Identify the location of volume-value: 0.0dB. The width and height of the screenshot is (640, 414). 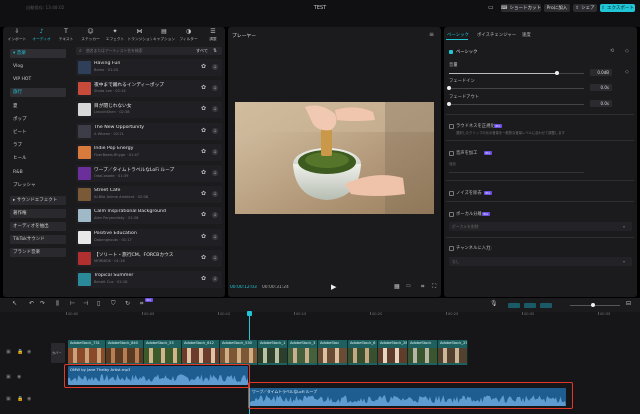
(601, 72).